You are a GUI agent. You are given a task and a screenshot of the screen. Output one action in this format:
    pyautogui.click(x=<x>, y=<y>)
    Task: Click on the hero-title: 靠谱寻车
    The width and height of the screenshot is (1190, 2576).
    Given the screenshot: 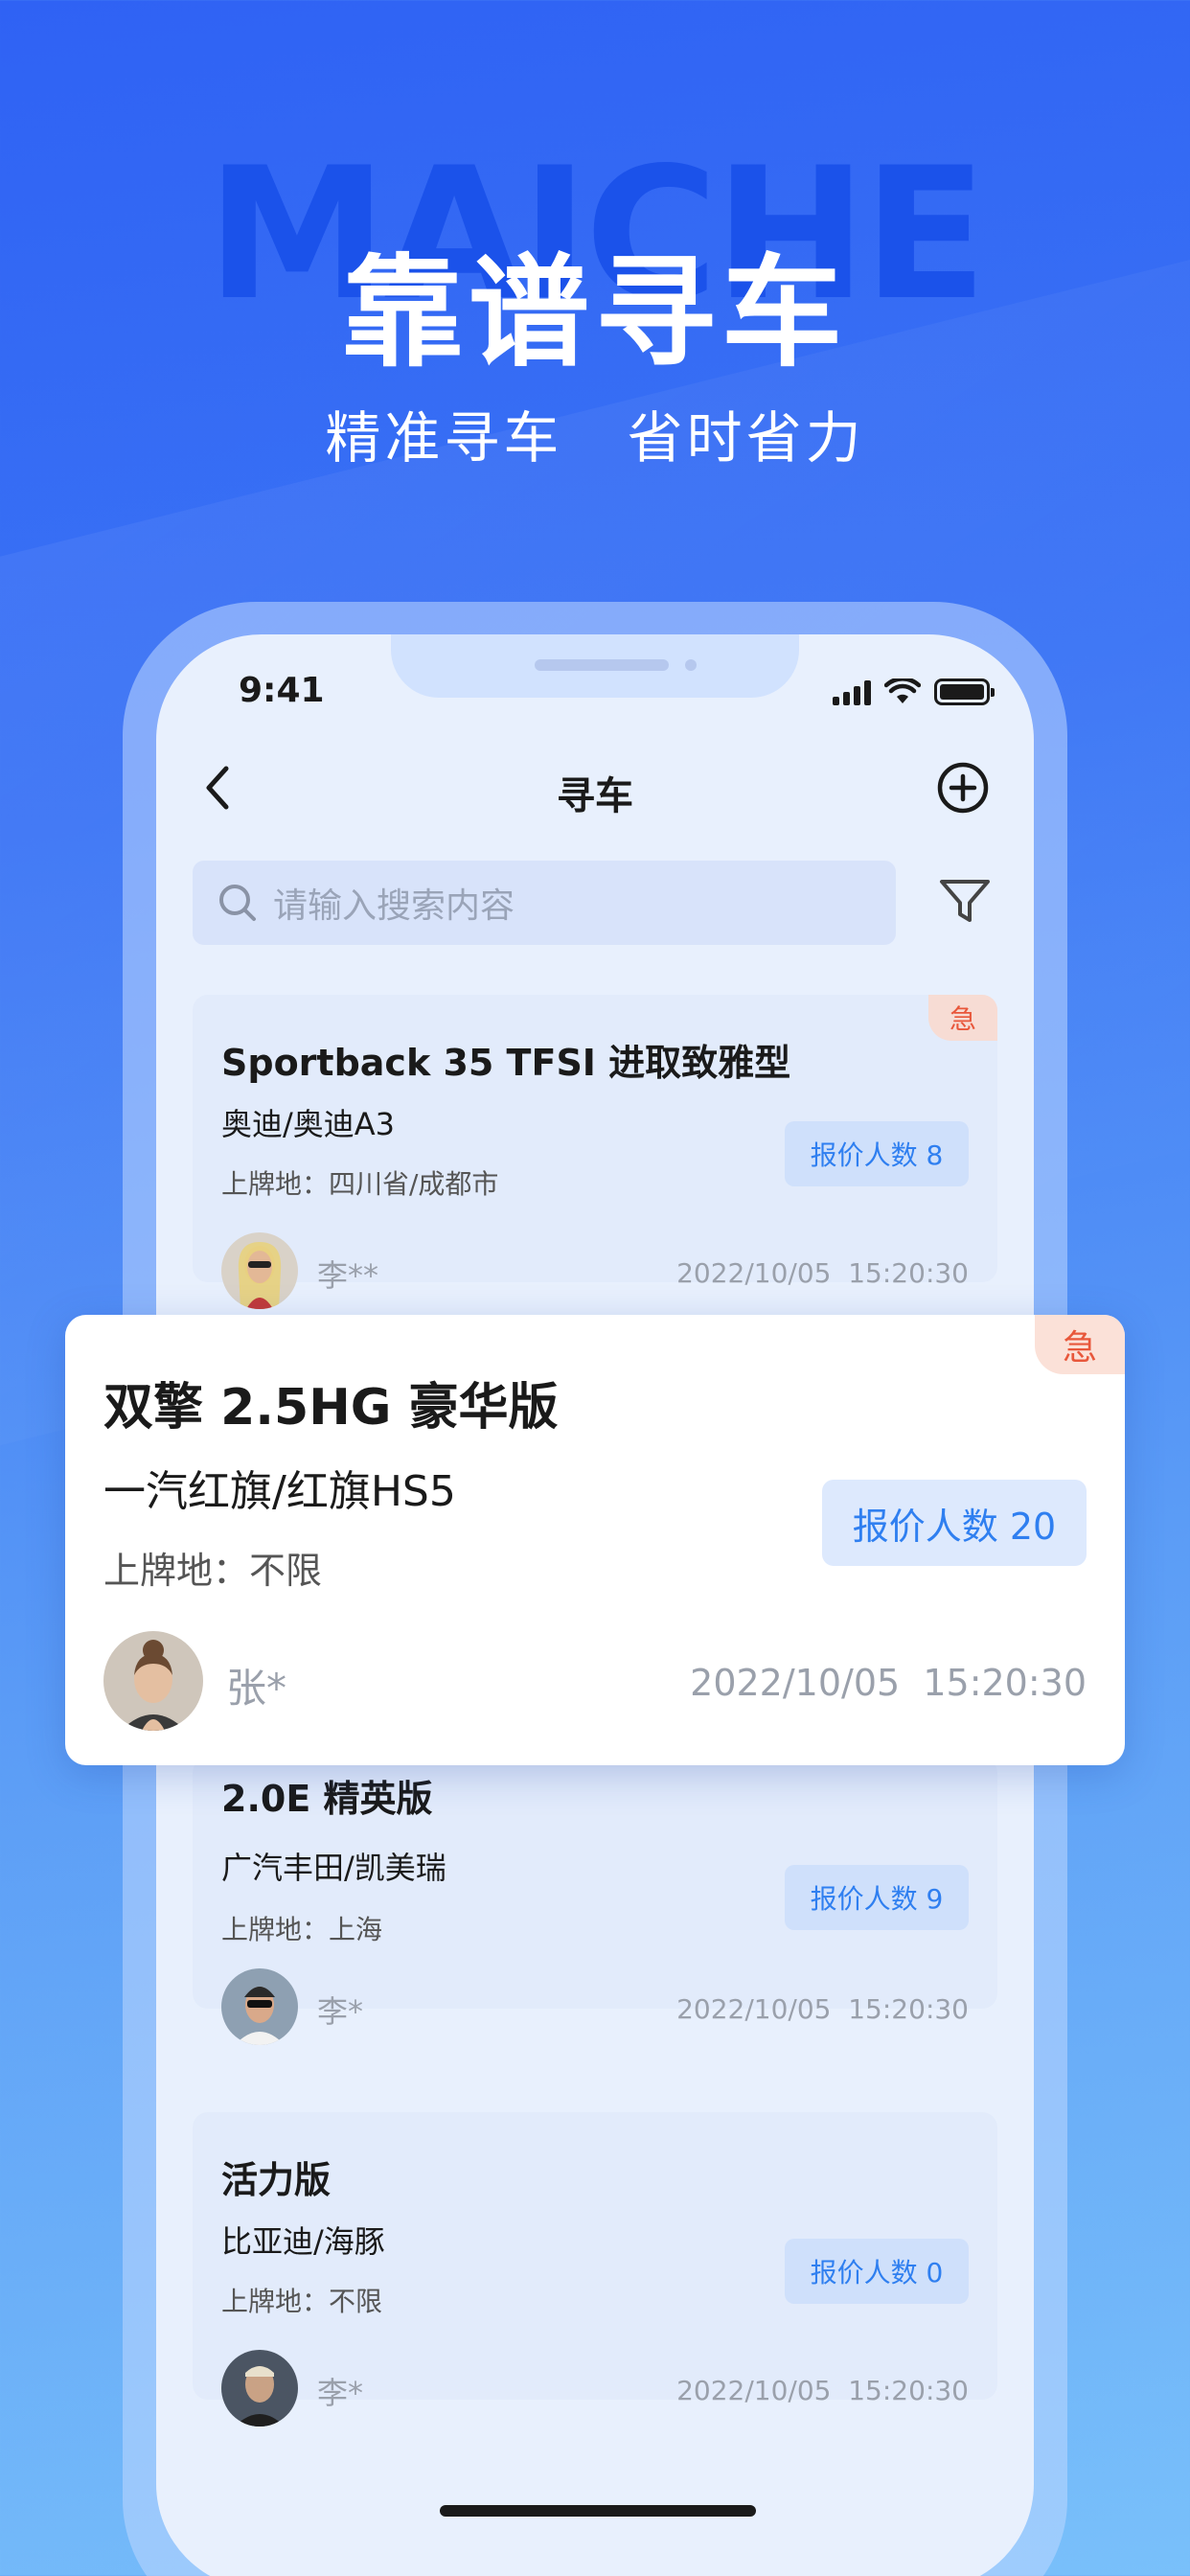 What is the action you would take?
    pyautogui.click(x=595, y=312)
    